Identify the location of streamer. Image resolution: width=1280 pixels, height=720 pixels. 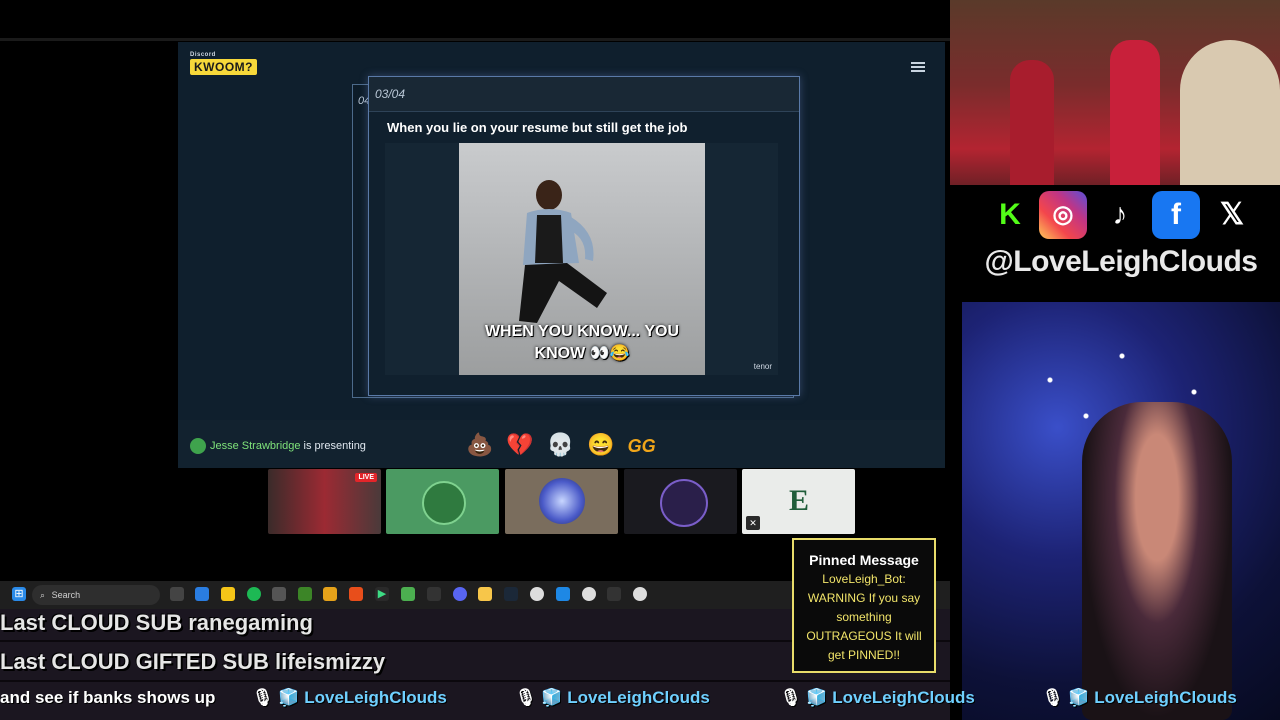
(1157, 561).